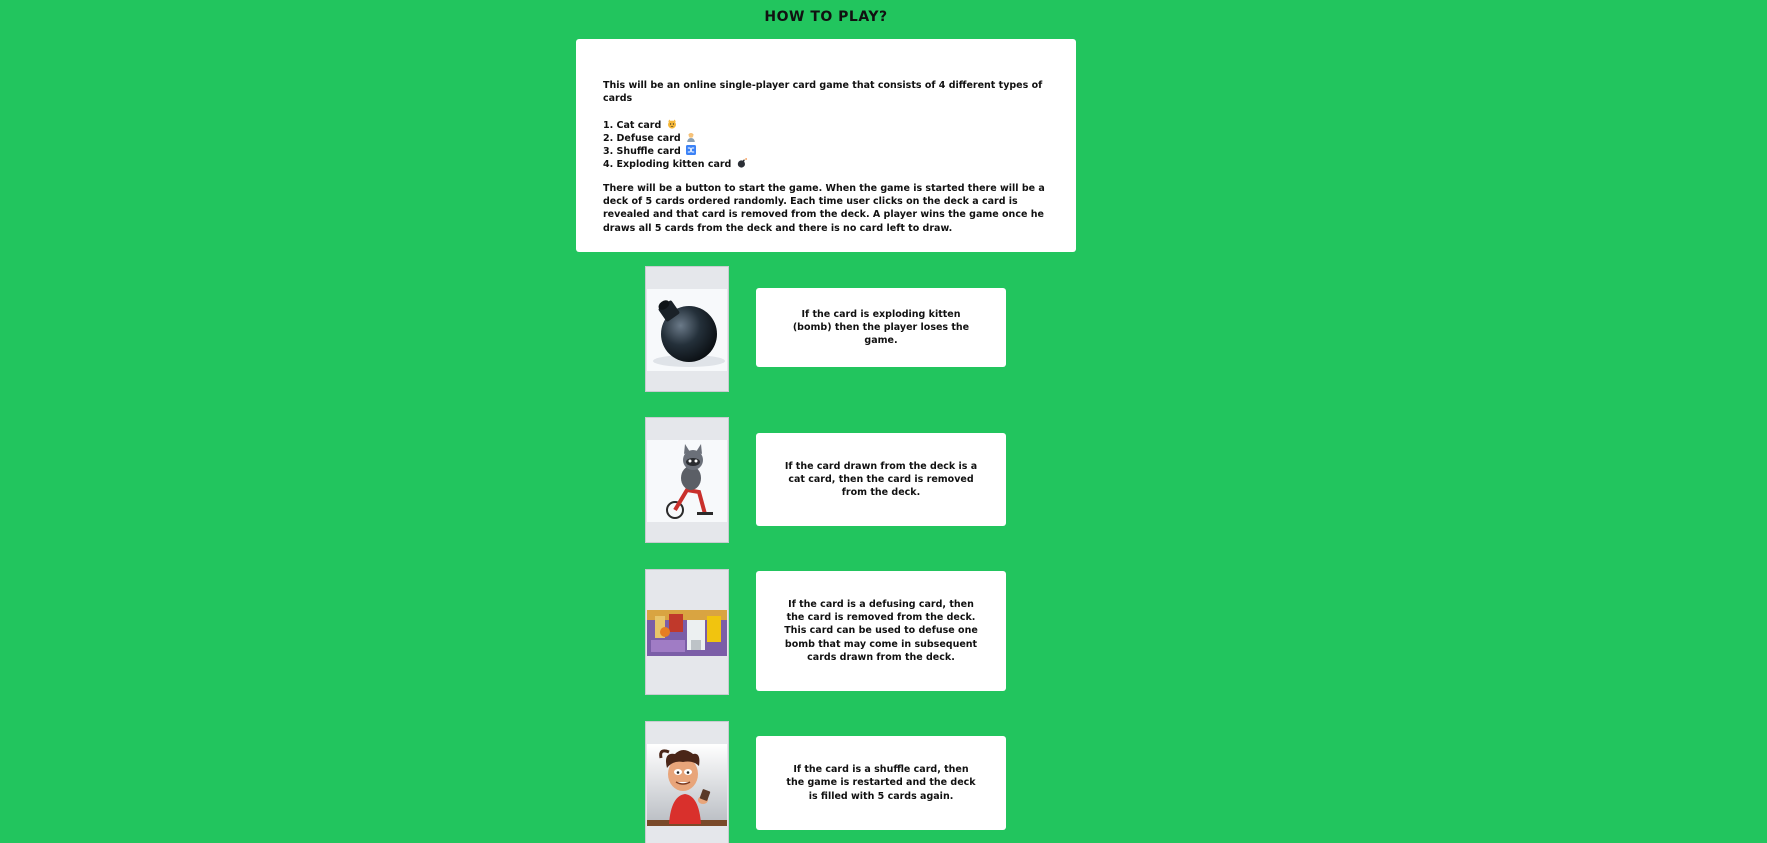 The image size is (1767, 843). I want to click on card-type-item: 3. Shuffle card, so click(826, 151).